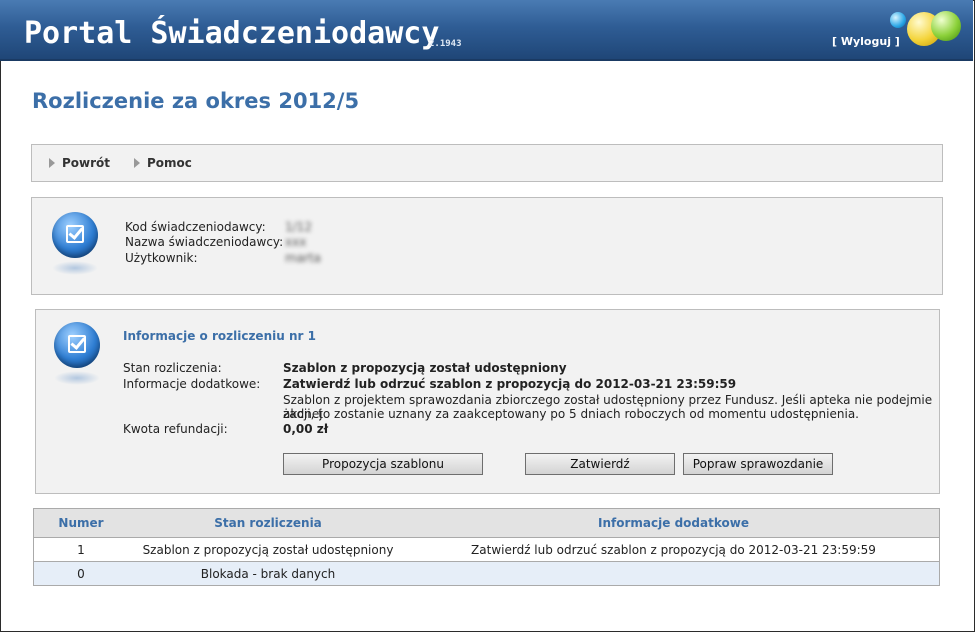  Describe the element at coordinates (268, 573) in the screenshot. I see `row-status: Blokada - brak danych` at that location.